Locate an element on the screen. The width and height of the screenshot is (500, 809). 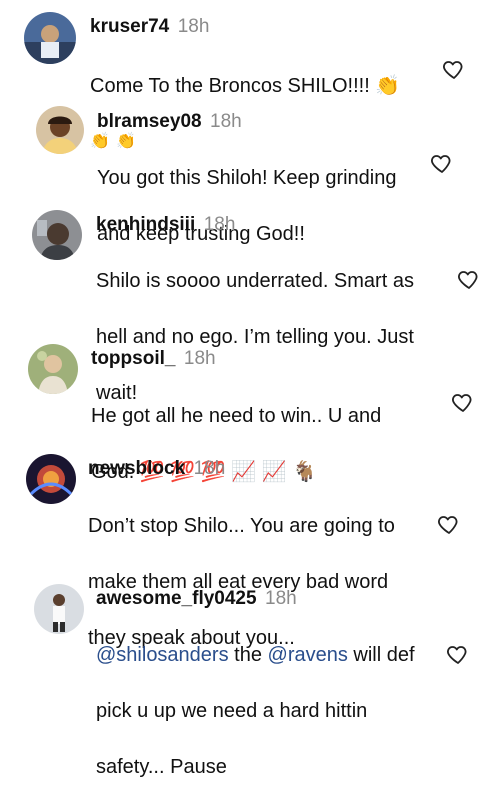
username: kruser74 is located at coordinates (129, 26).